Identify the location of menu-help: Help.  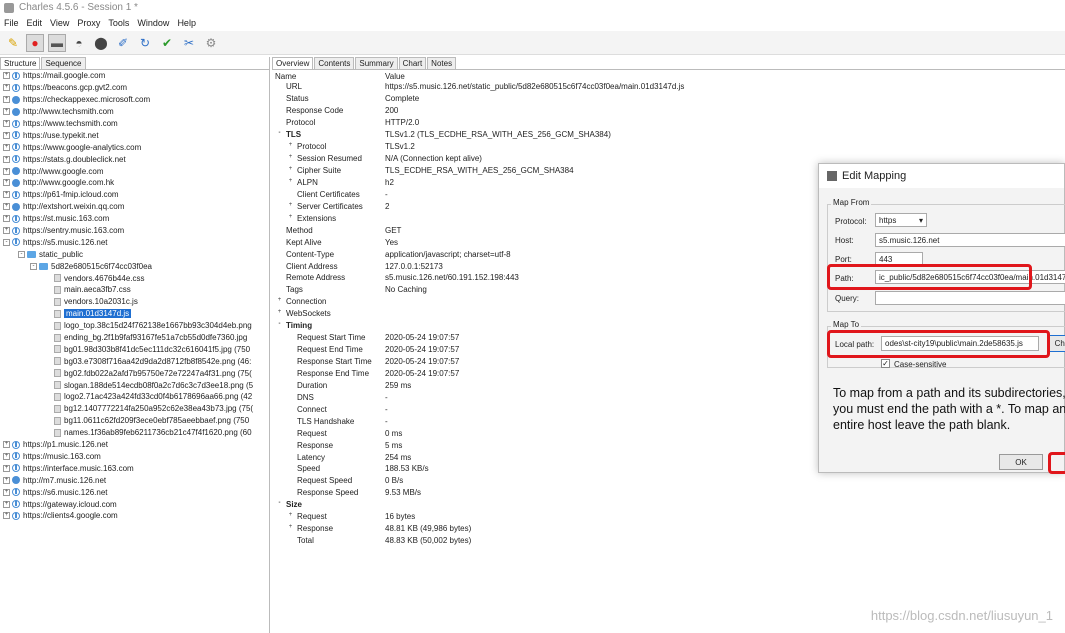
(186, 23).